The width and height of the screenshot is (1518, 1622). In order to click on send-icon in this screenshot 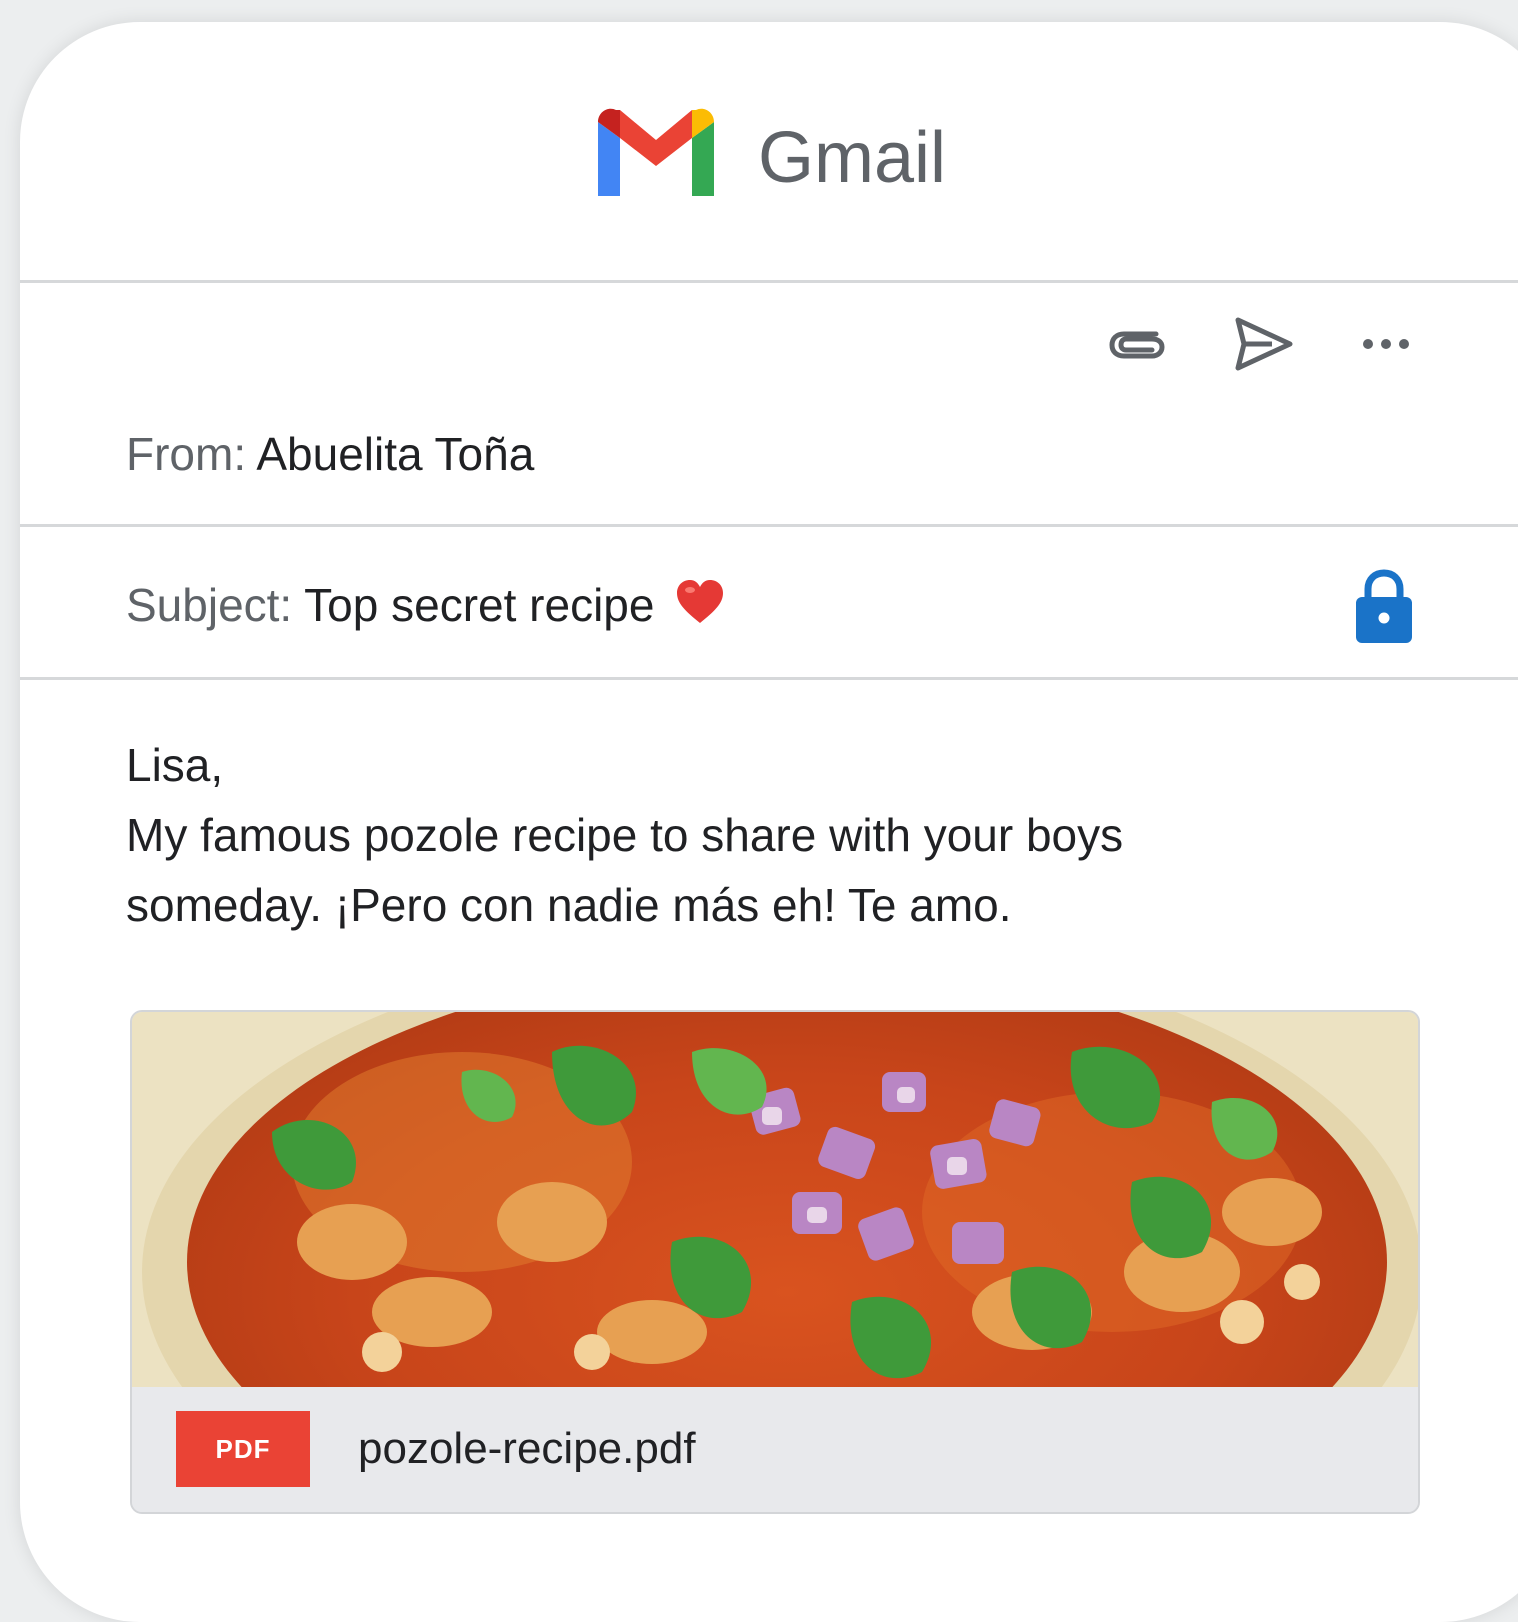, I will do `click(1264, 344)`.